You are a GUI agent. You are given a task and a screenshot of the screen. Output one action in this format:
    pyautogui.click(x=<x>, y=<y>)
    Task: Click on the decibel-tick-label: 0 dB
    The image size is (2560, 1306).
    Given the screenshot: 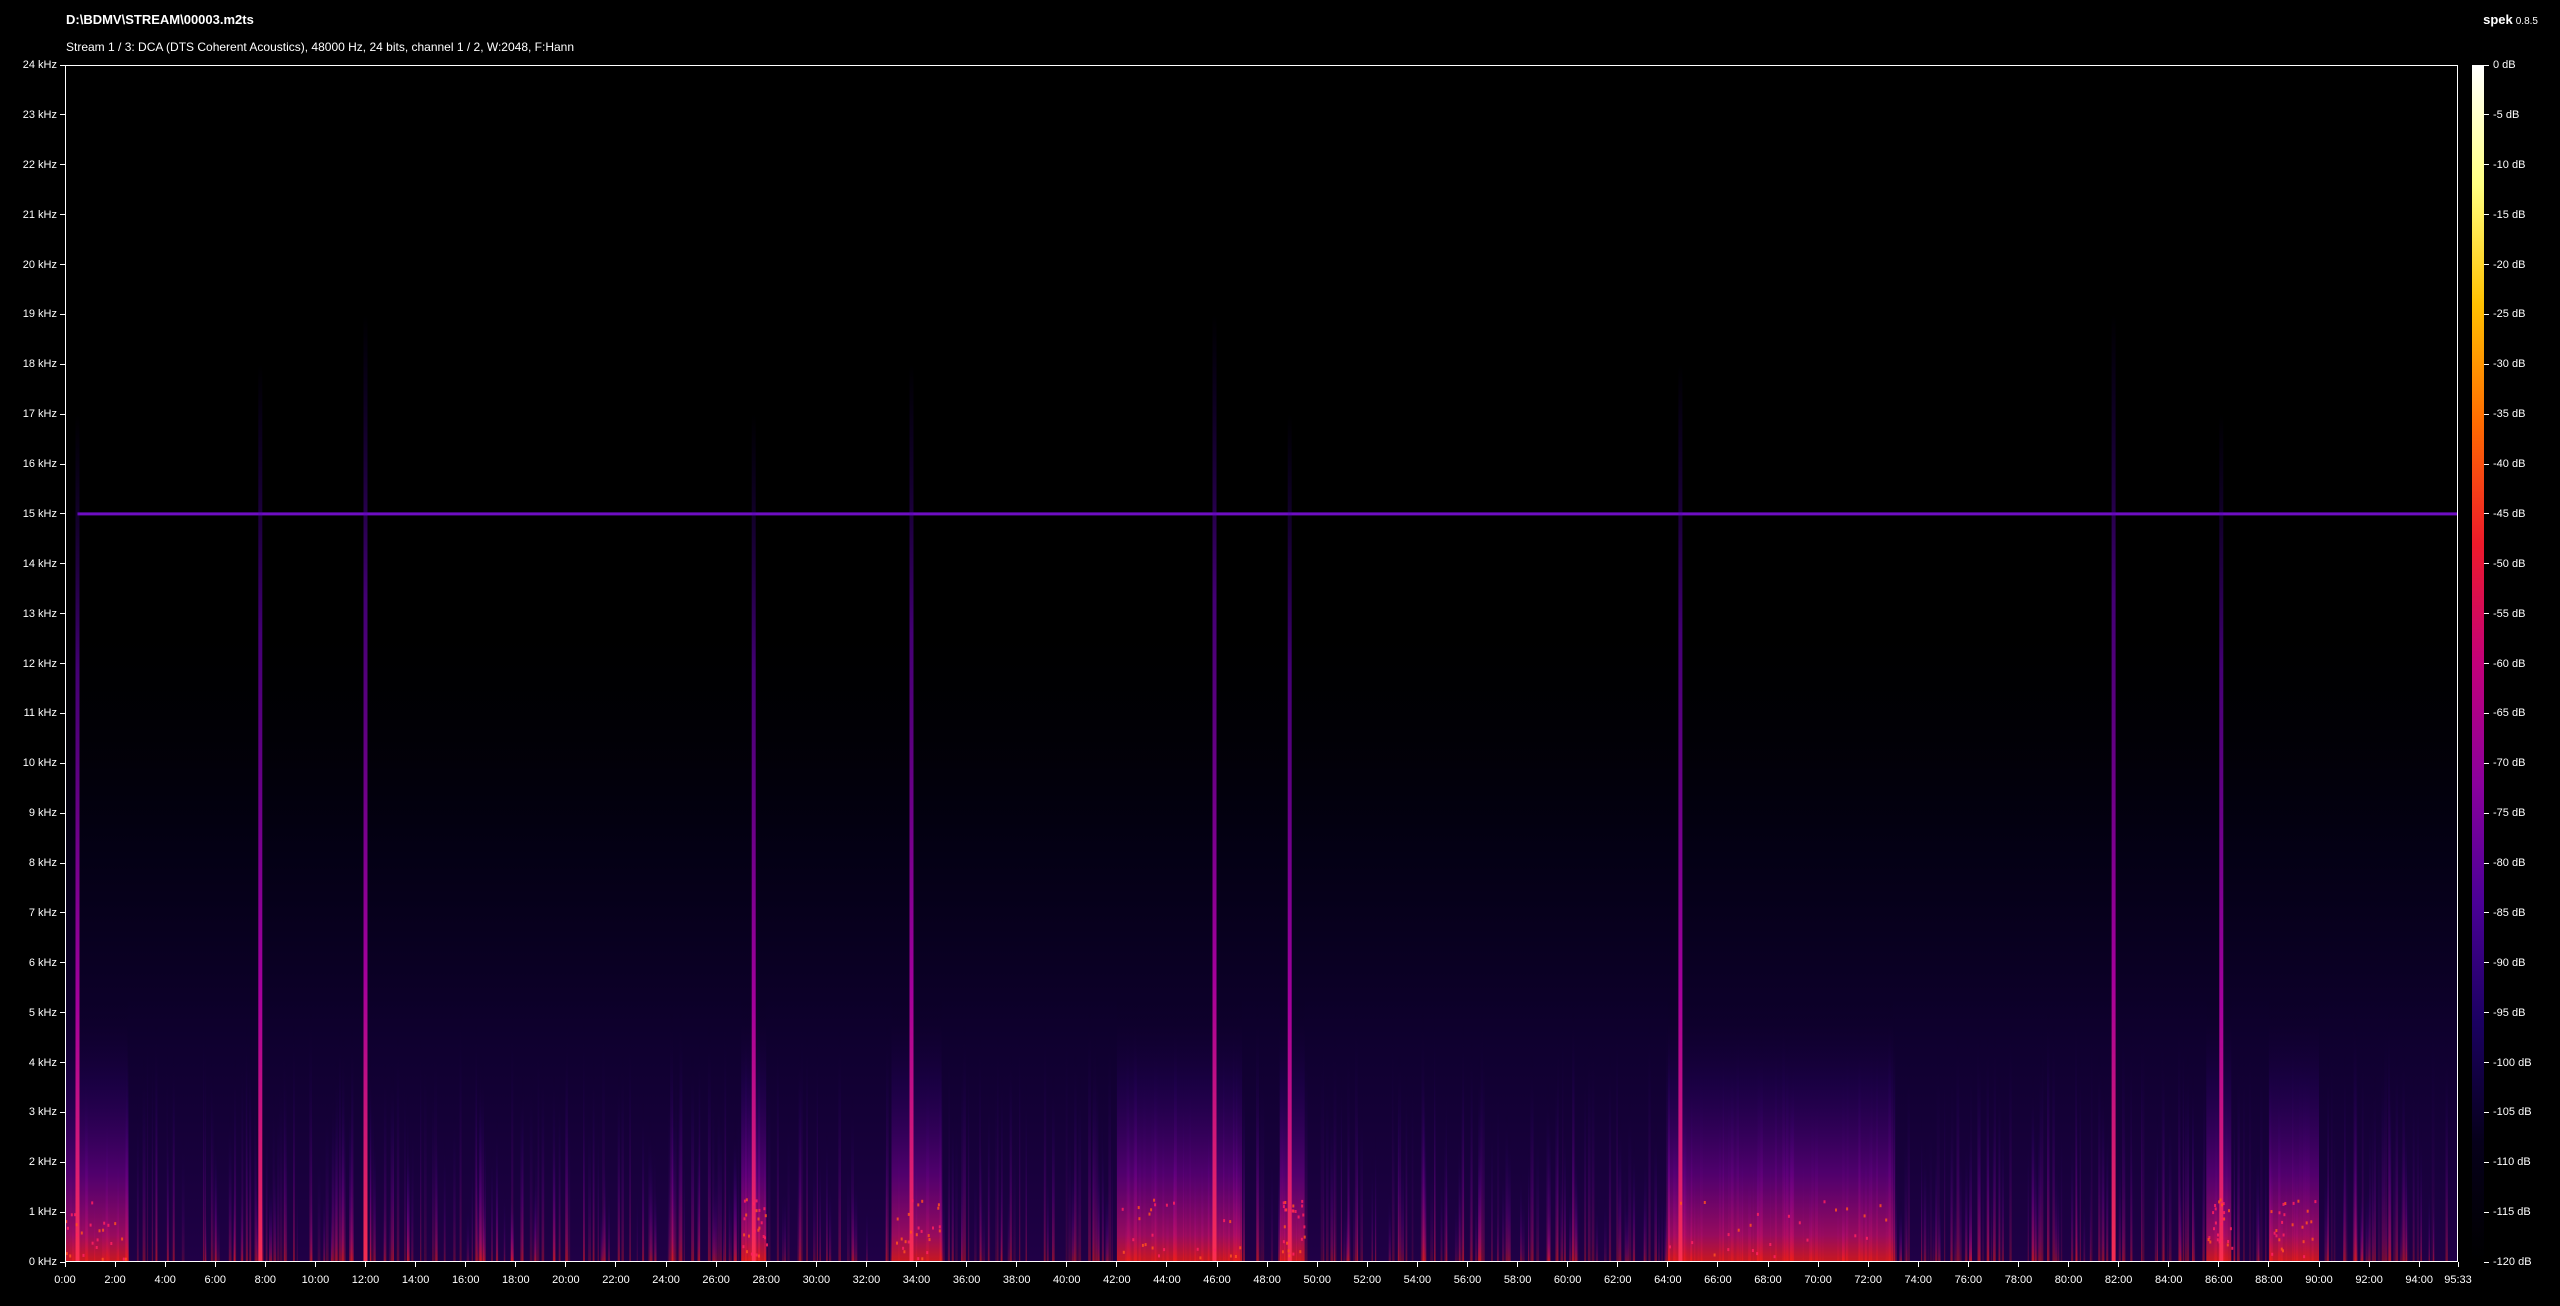 What is the action you would take?
    pyautogui.click(x=2504, y=65)
    